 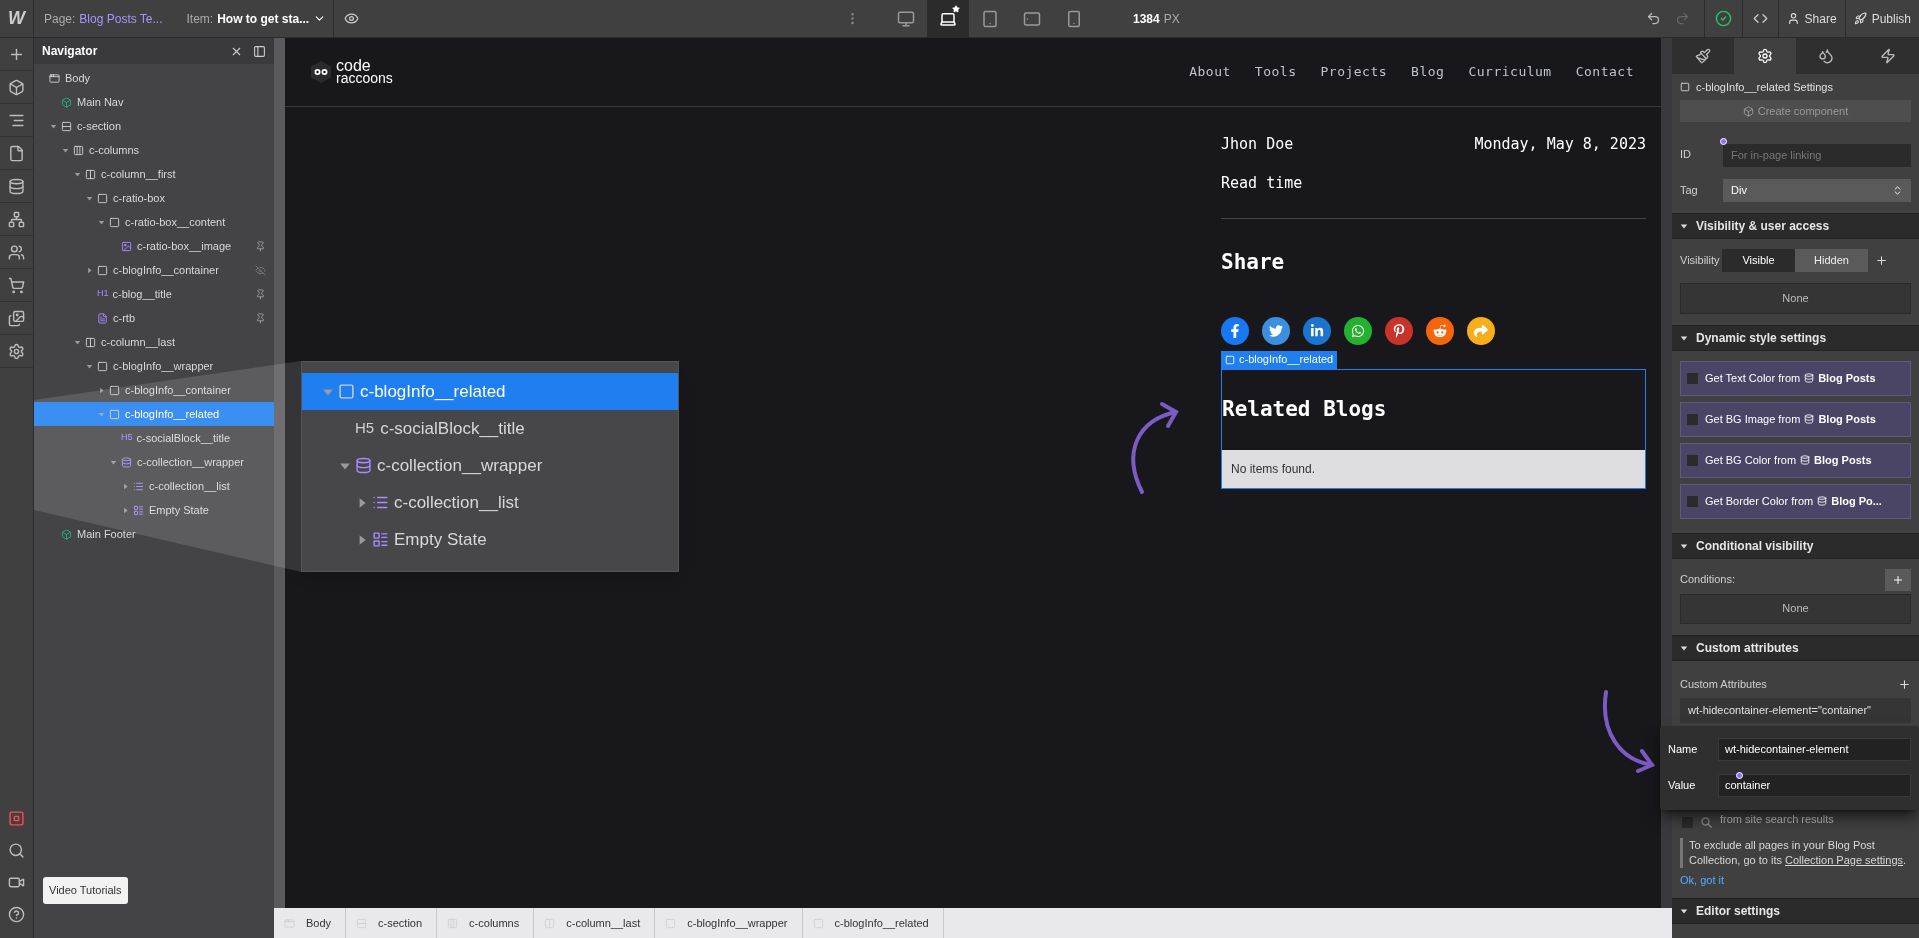 What do you see at coordinates (1795, 460) in the screenshot?
I see `dynamic-style-row: Get BG Color from Blog Posts` at bounding box center [1795, 460].